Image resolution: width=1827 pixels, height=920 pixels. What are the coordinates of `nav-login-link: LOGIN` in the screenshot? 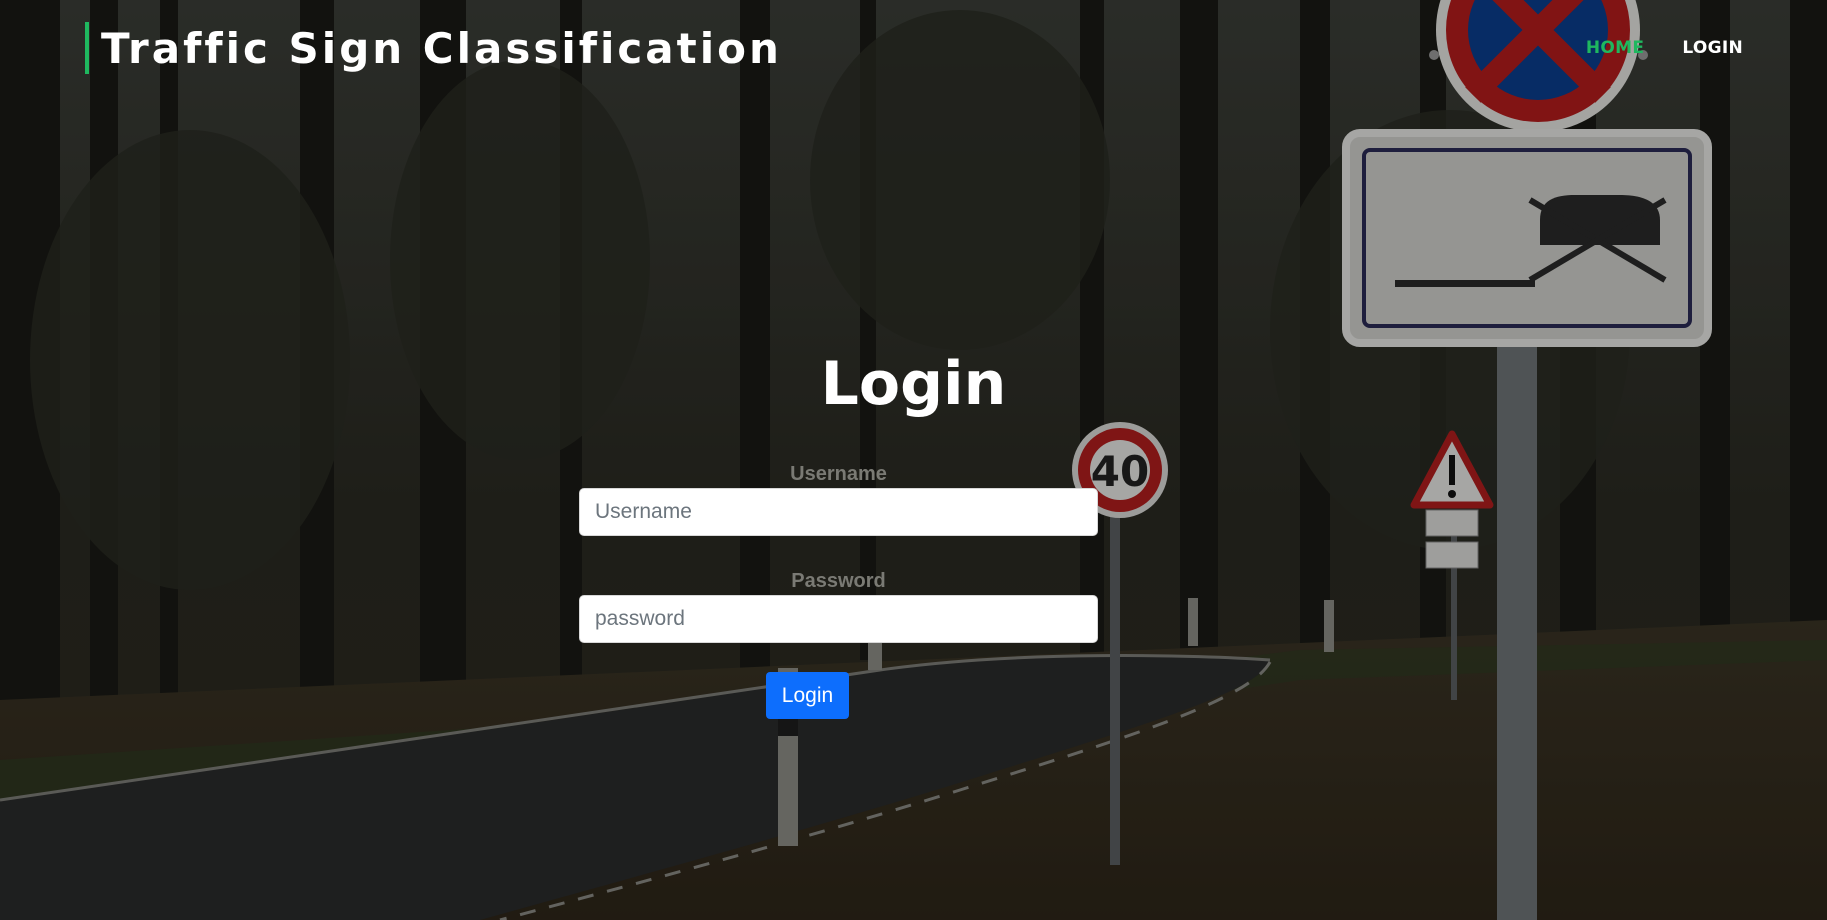 It's located at (1712, 48).